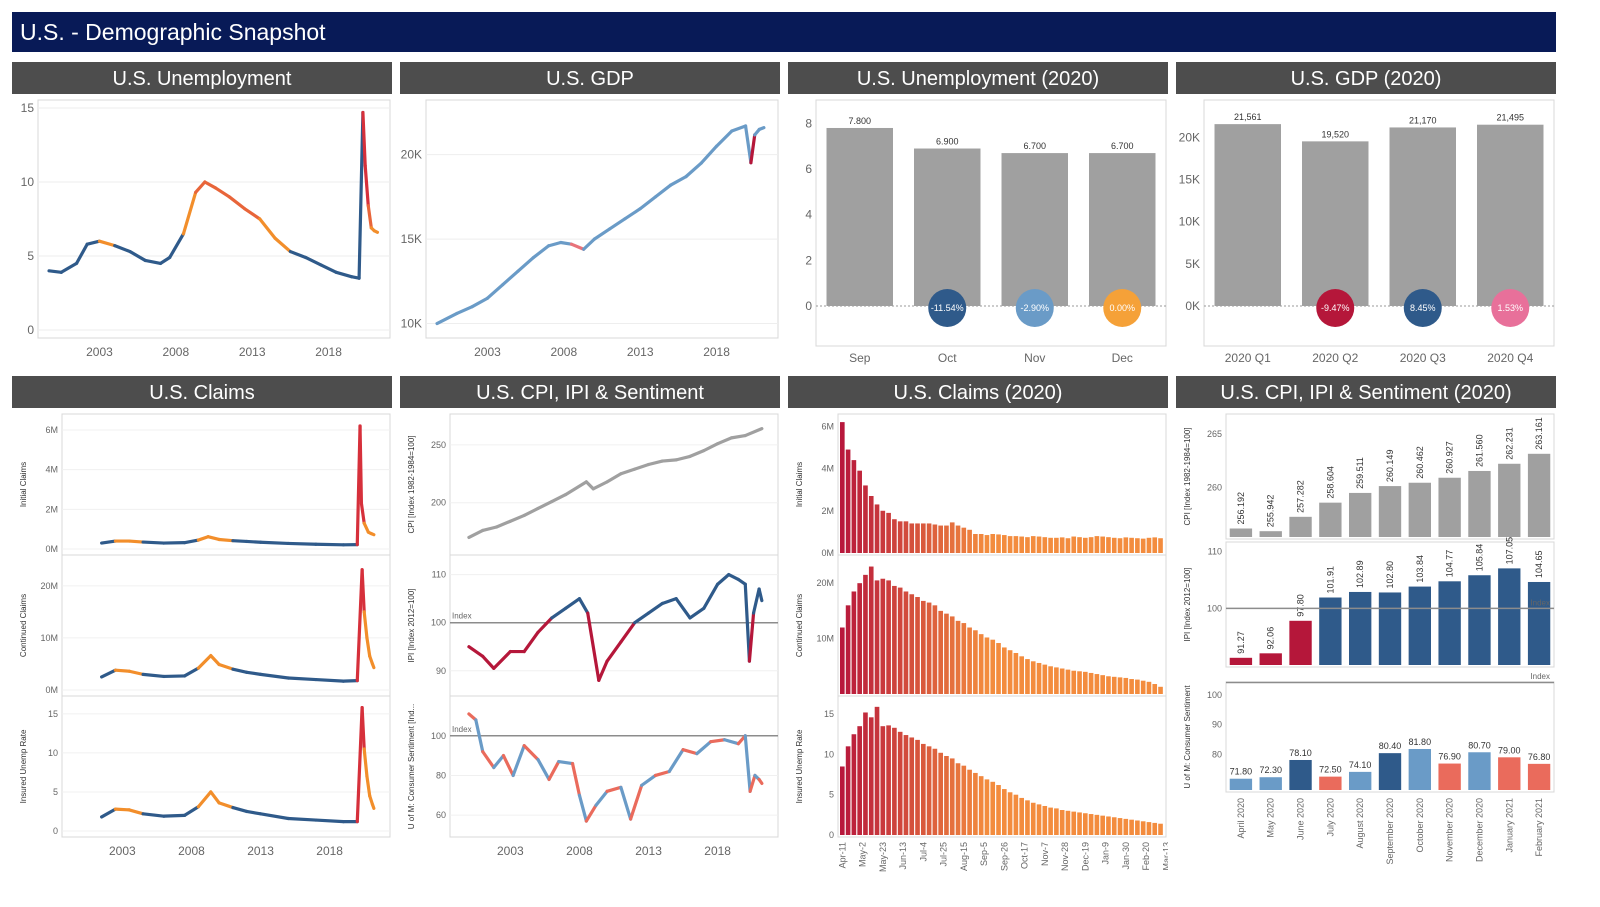 The height and width of the screenshot is (907, 1600). What do you see at coordinates (842, 855) in the screenshot?
I see `x-tick-label: Apr-11` at bounding box center [842, 855].